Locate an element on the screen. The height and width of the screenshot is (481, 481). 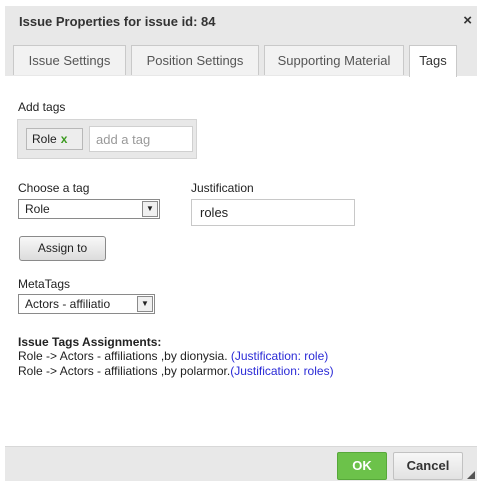
tag-chip-label: Role is located at coordinates (44, 139).